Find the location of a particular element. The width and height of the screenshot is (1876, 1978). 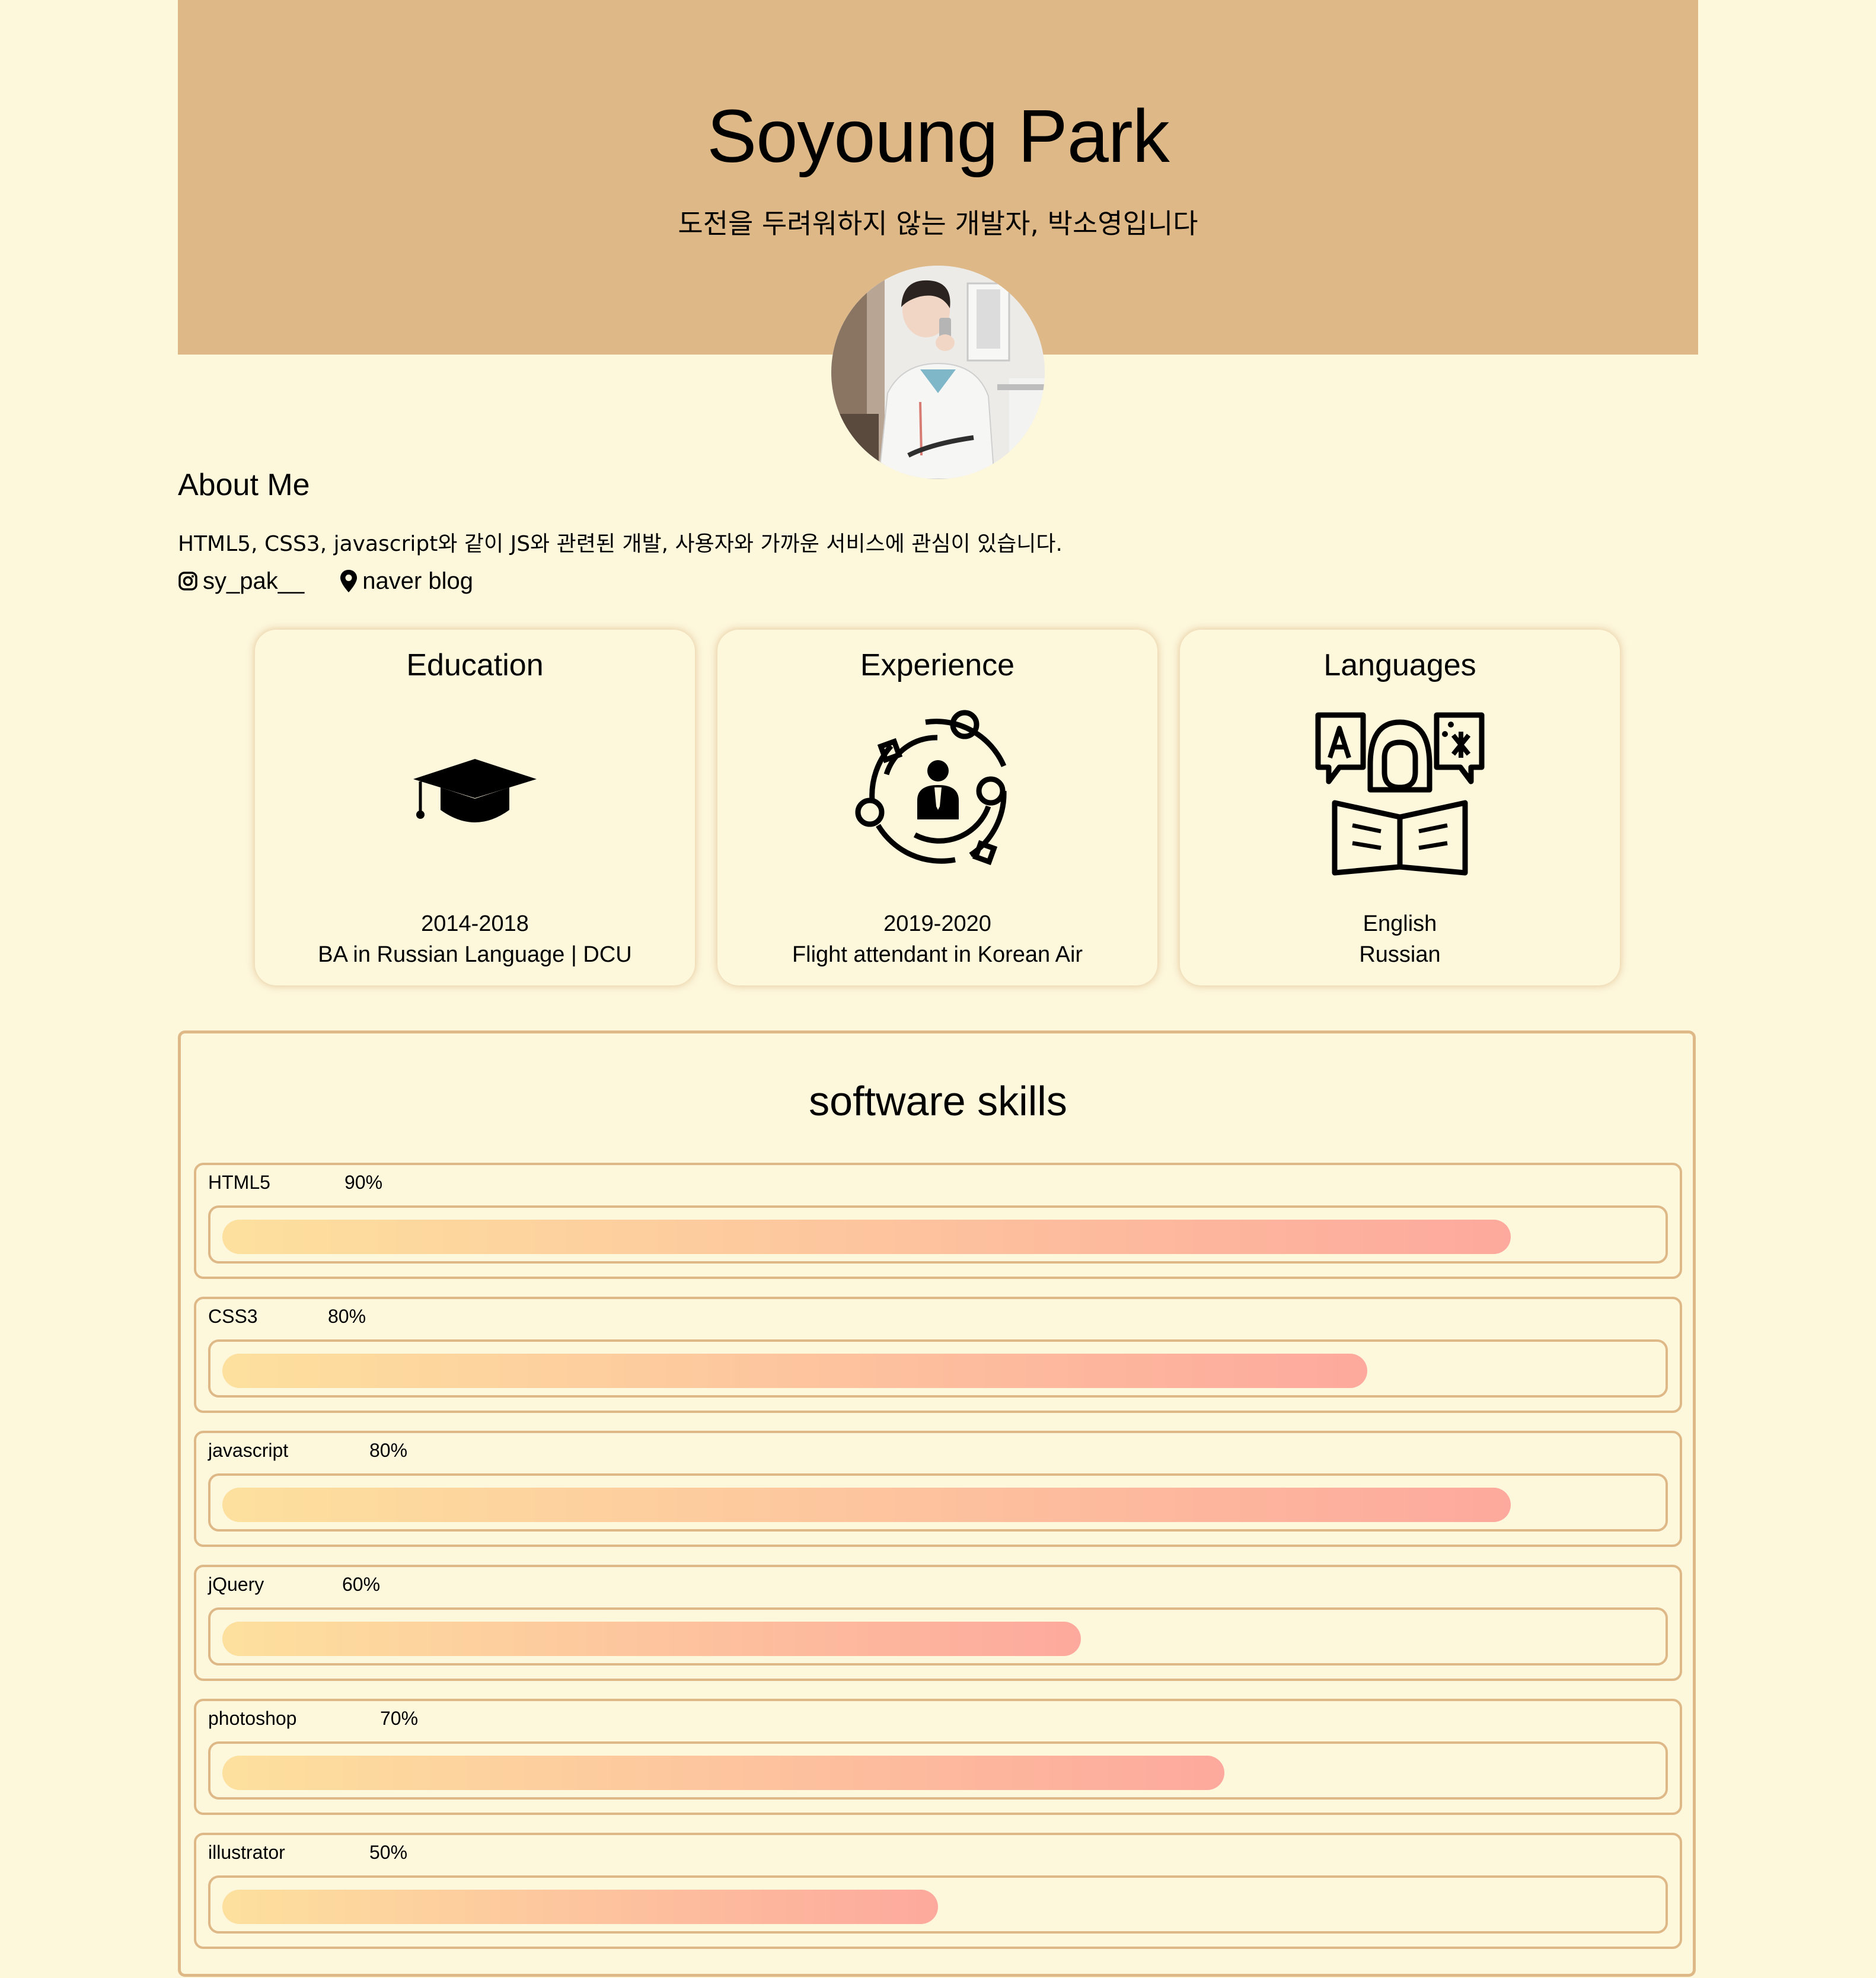

avatar is located at coordinates (938, 372).